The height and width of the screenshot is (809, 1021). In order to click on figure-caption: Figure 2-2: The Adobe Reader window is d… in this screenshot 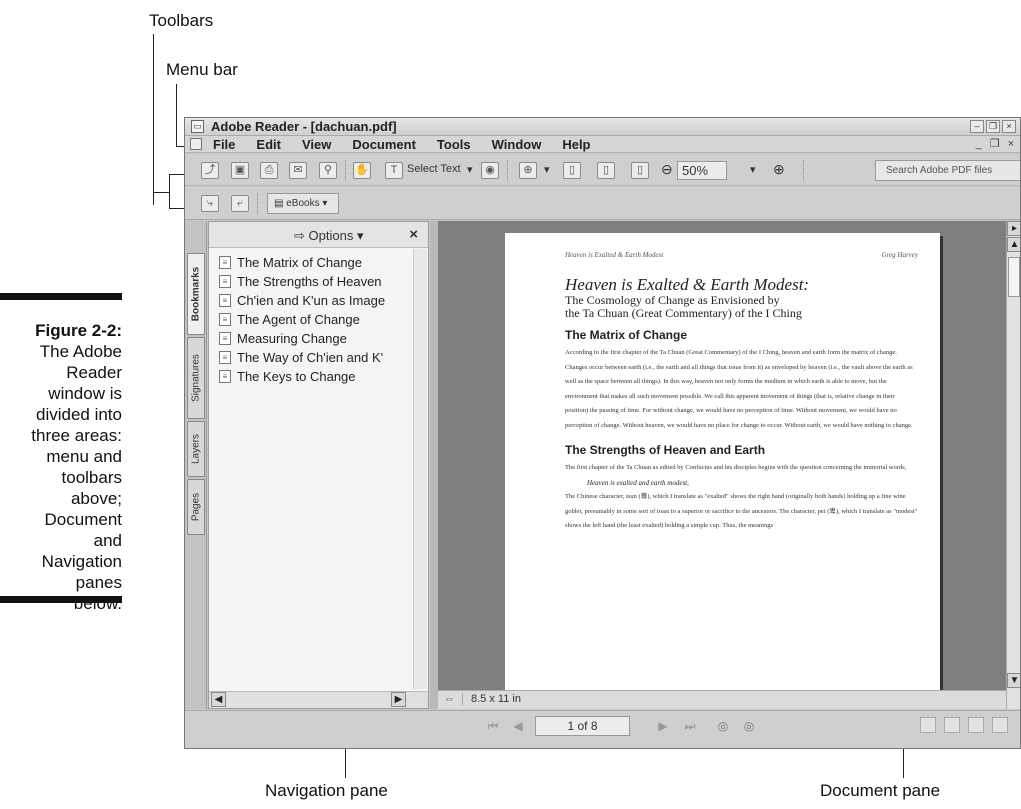, I will do `click(61, 467)`.